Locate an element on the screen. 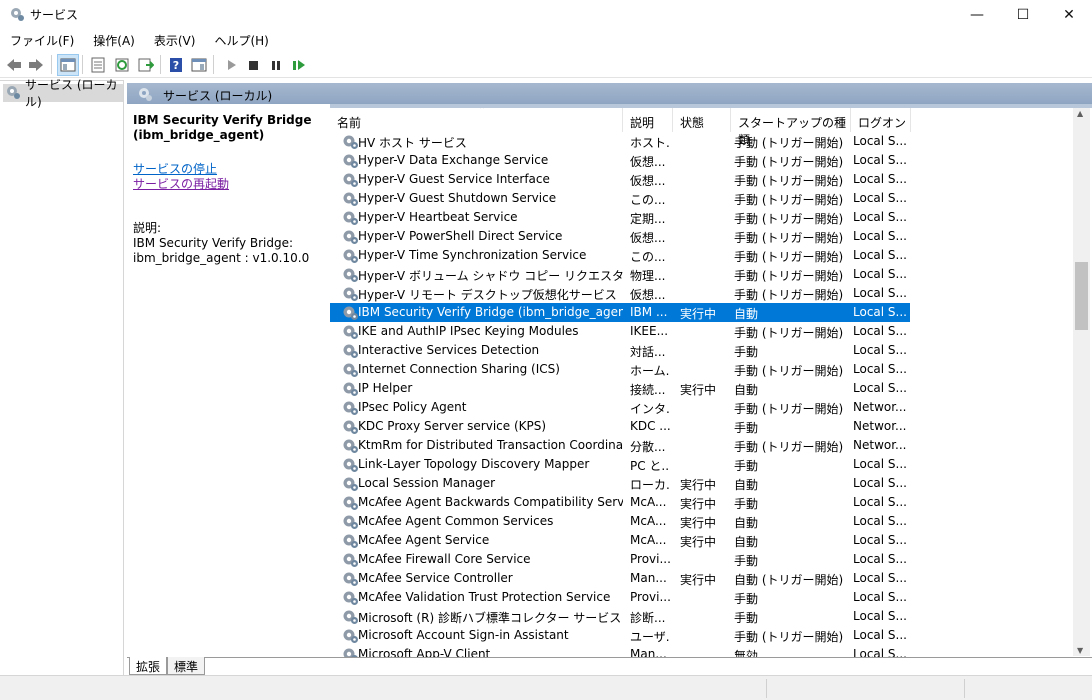  stop-service-icon is located at coordinates (253, 65).